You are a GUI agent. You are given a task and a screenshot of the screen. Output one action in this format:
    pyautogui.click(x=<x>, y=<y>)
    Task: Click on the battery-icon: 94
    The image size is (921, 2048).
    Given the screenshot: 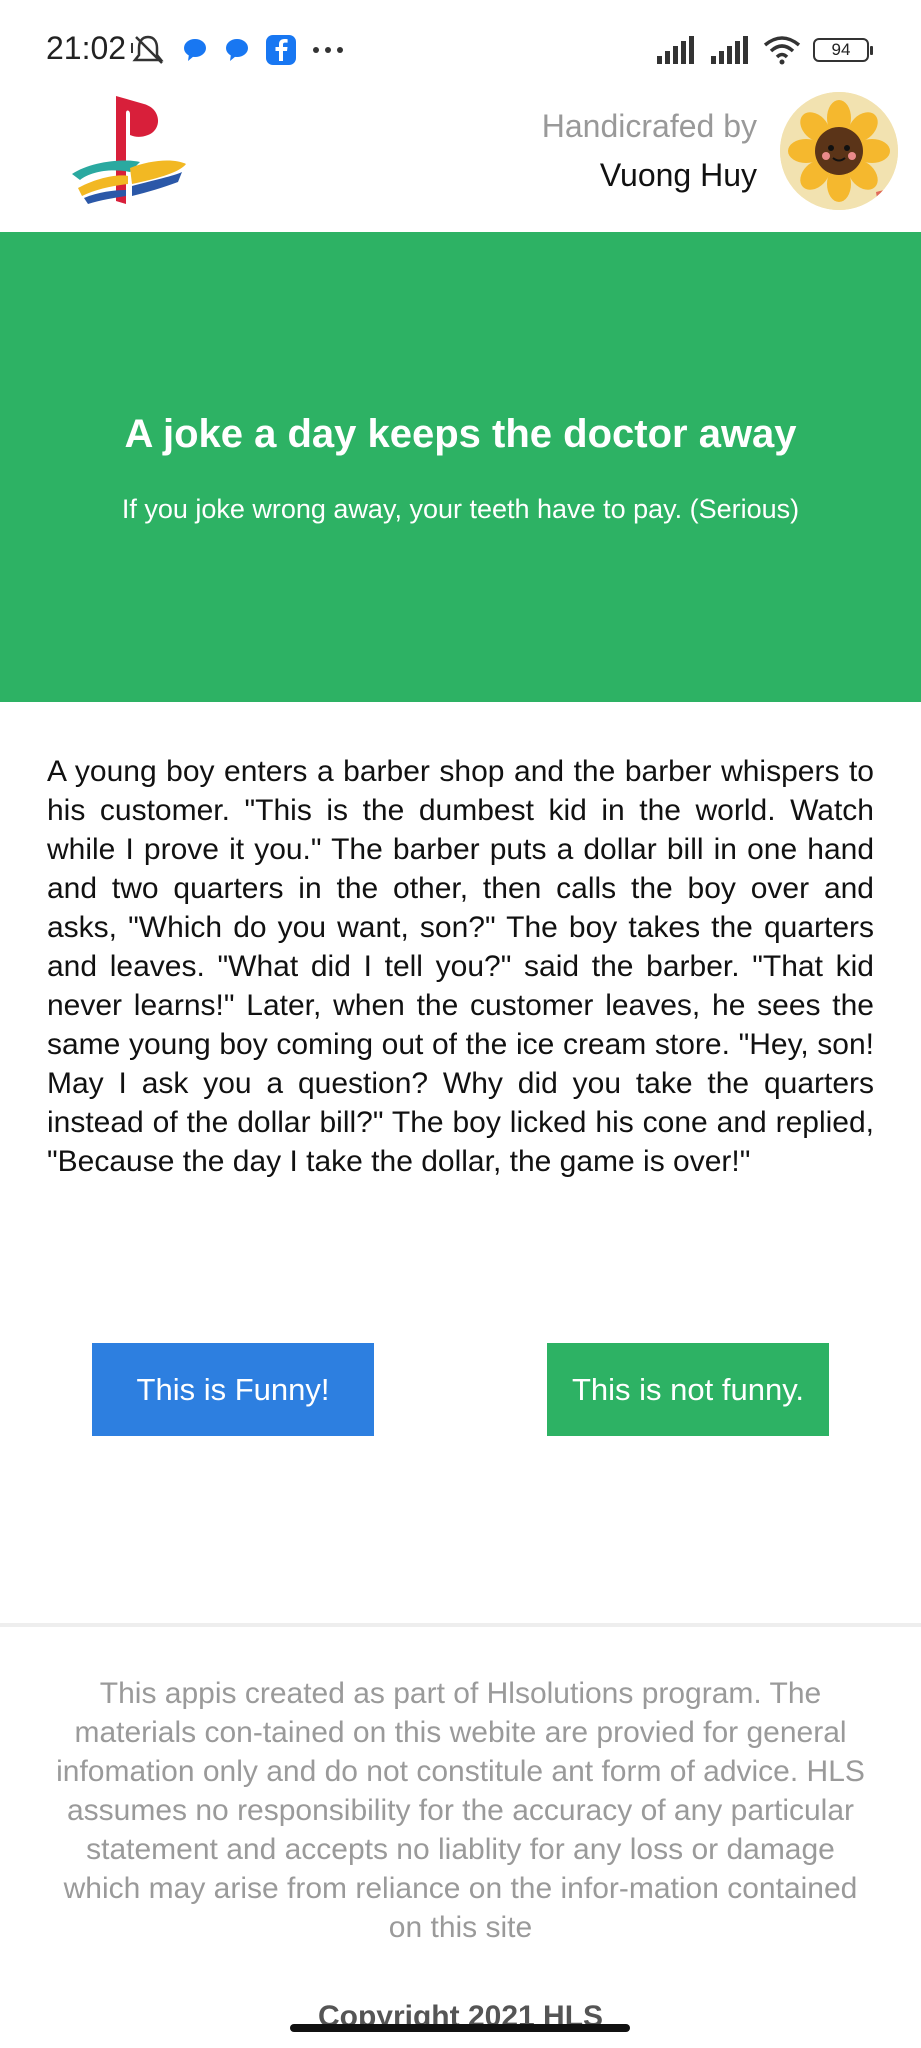 What is the action you would take?
    pyautogui.click(x=843, y=50)
    